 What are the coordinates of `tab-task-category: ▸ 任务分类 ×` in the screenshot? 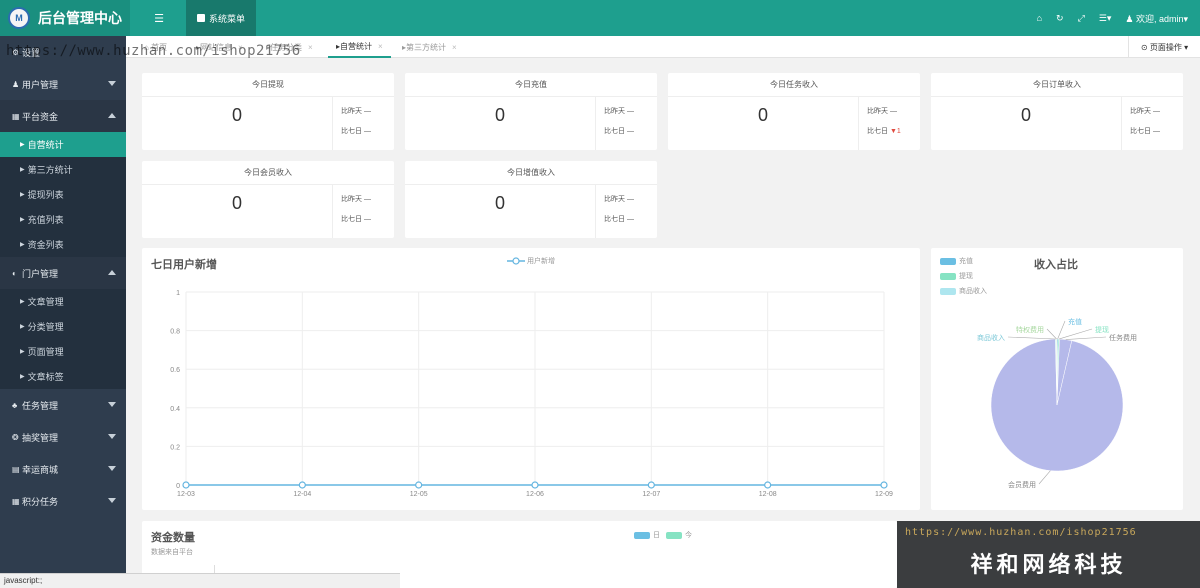 It's located at (289, 47).